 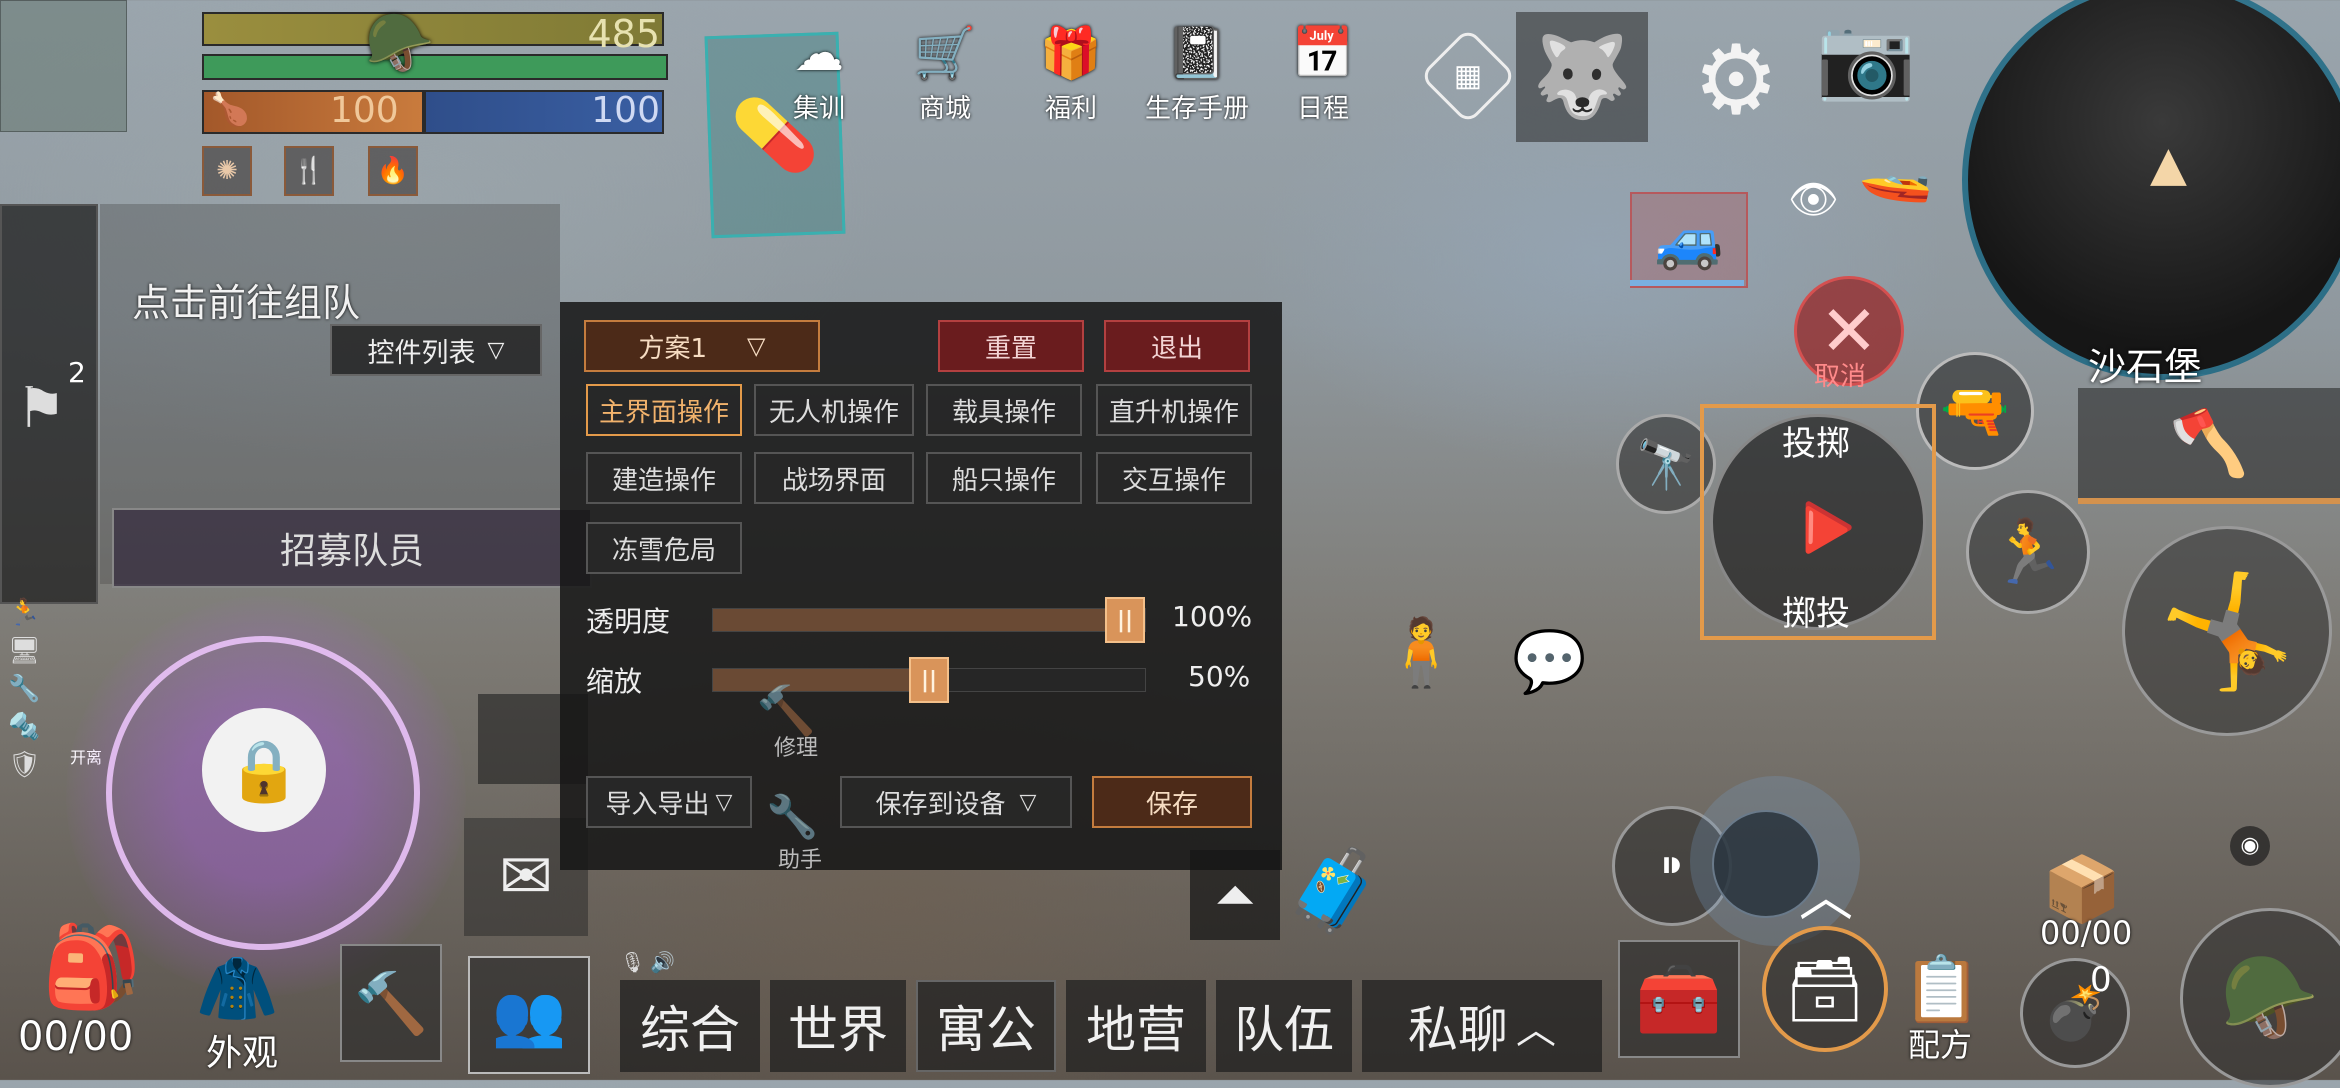 What do you see at coordinates (1219, 676) in the screenshot?
I see `scale-value: 50%` at bounding box center [1219, 676].